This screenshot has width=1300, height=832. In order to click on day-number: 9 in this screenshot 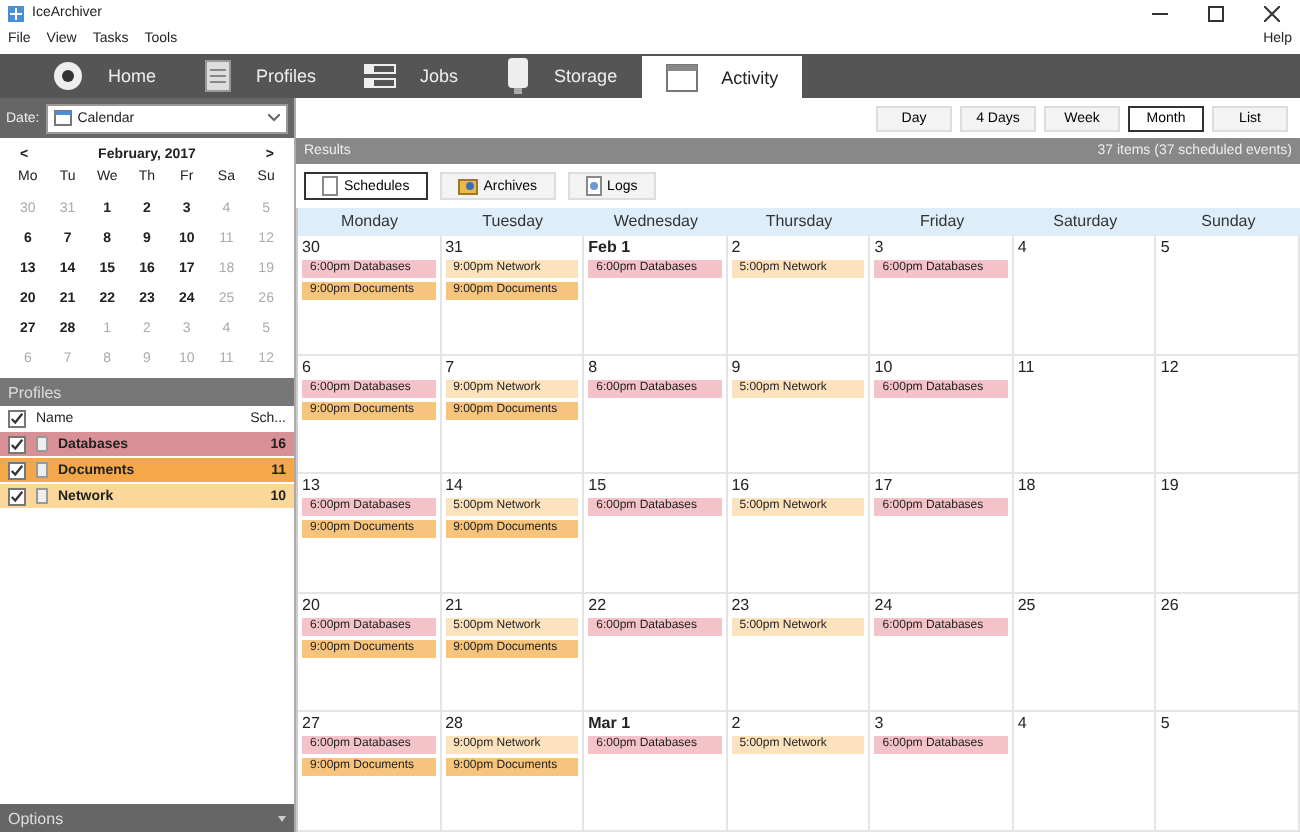, I will do `click(737, 366)`.